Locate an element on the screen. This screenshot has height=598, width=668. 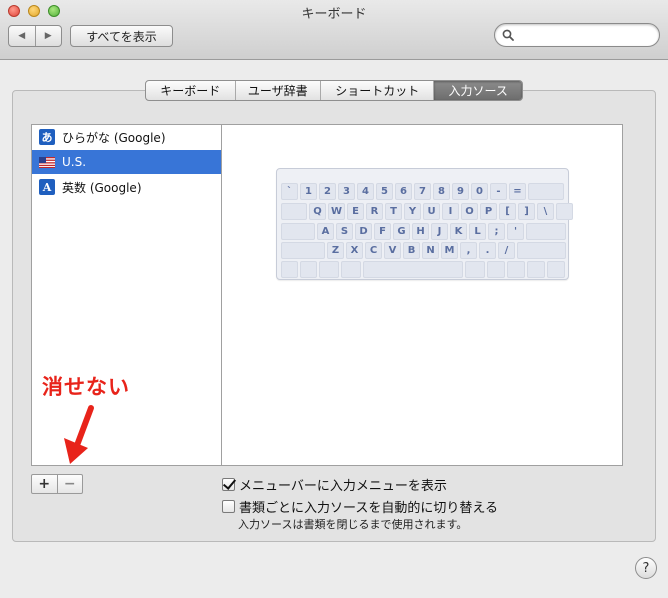
keyboard-key: 7 is located at coordinates (422, 191).